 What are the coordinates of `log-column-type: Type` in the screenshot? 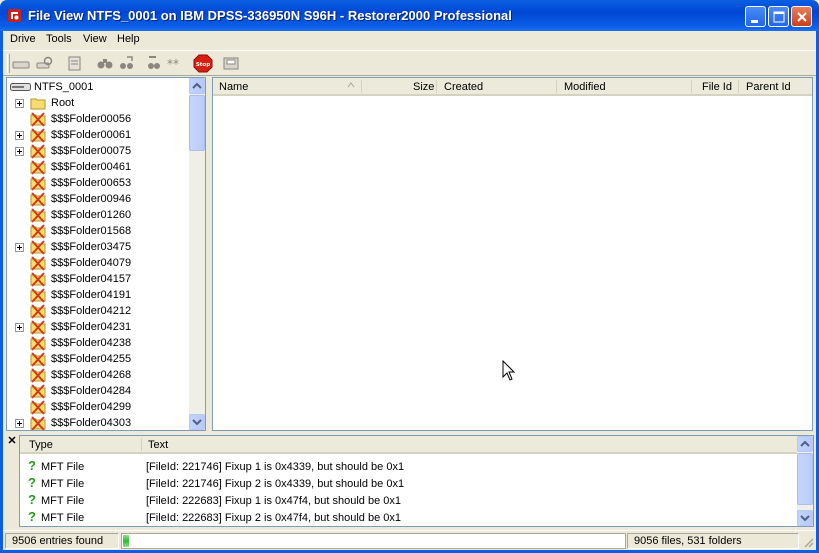 It's located at (41, 445).